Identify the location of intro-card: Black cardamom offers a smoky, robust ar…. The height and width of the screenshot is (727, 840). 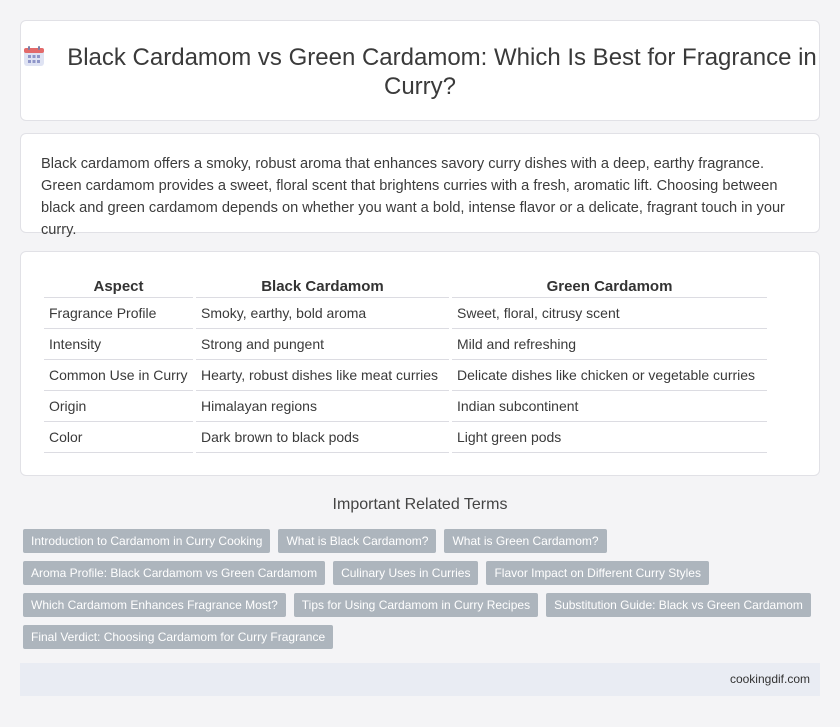
(420, 185).